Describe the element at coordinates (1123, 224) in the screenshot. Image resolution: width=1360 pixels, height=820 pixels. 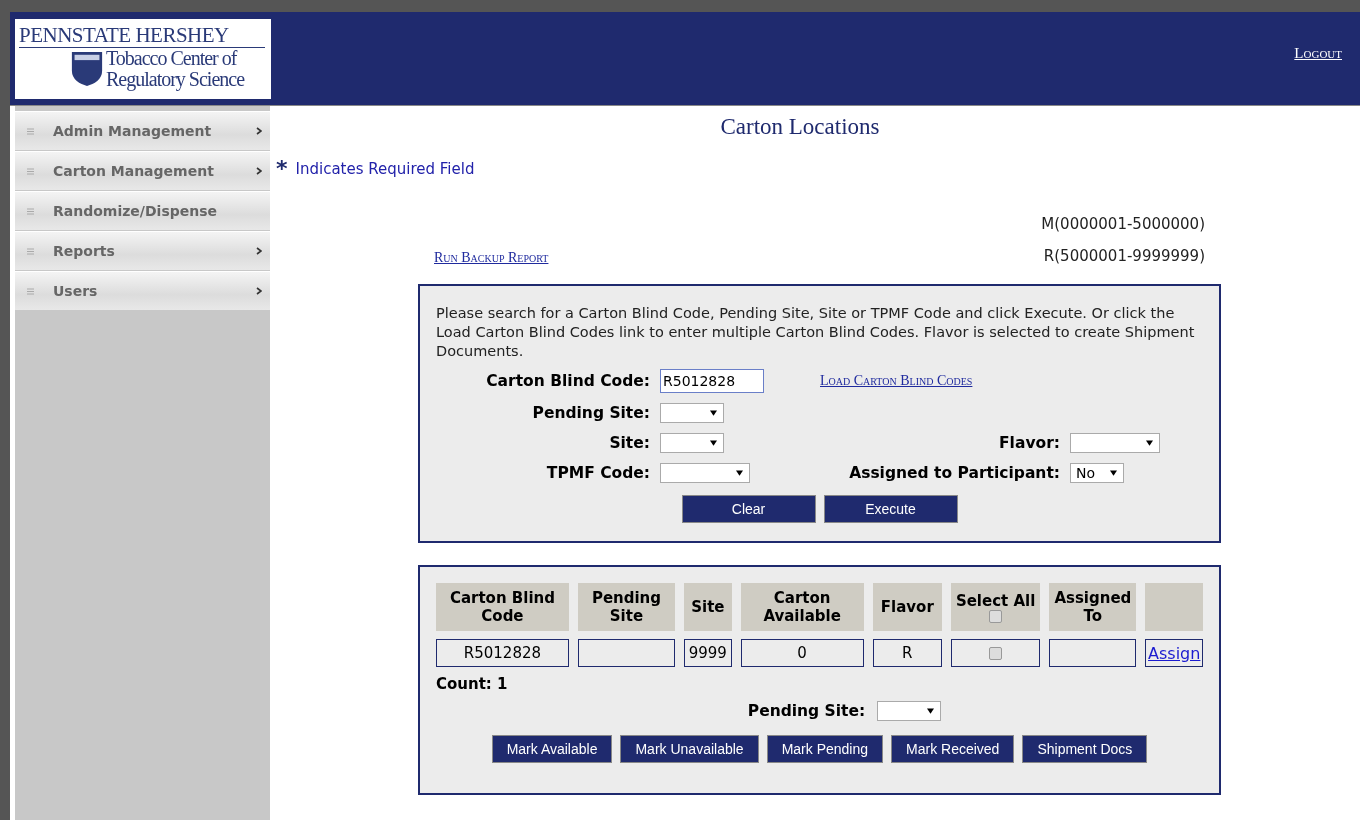
I see `code-range: M(0000001-5000000)` at that location.